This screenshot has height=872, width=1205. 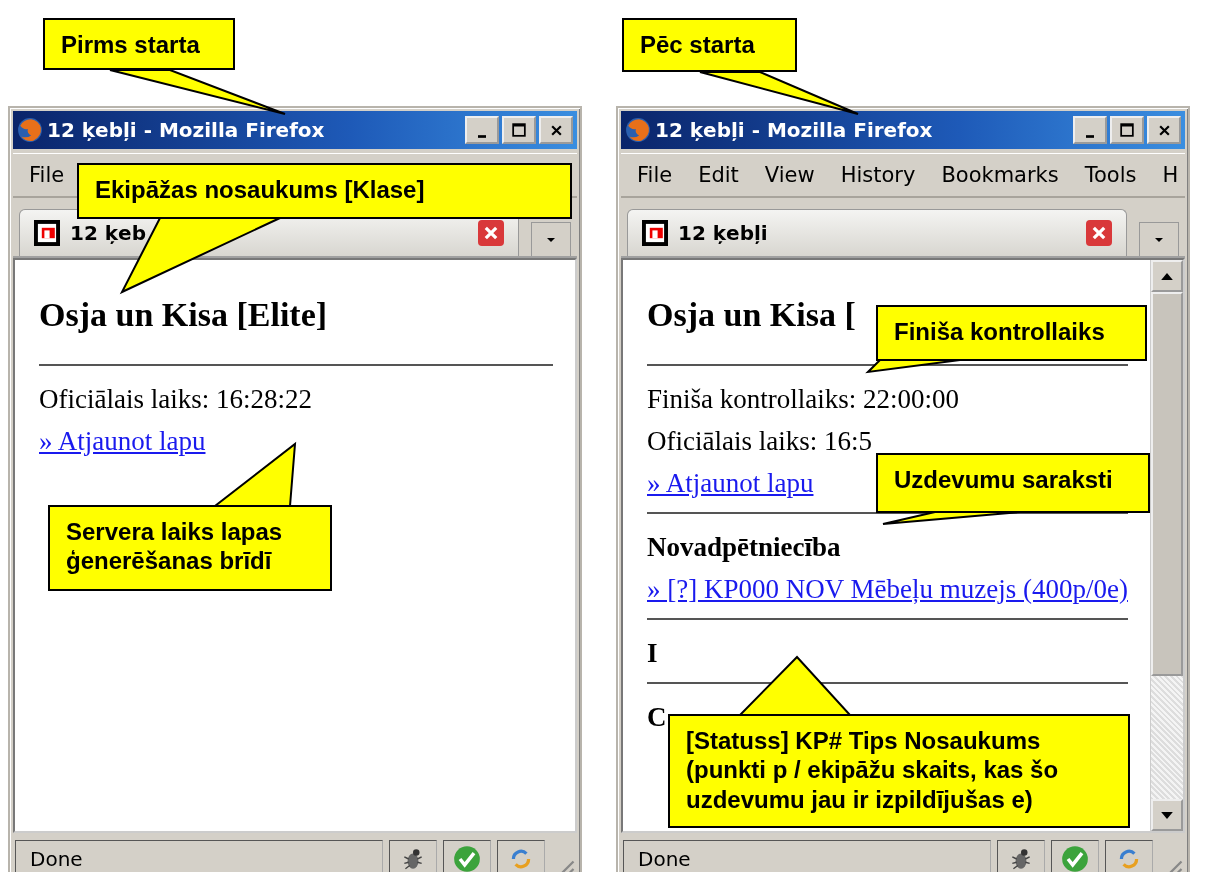 What do you see at coordinates (878, 175) in the screenshot?
I see `menu-item: History` at bounding box center [878, 175].